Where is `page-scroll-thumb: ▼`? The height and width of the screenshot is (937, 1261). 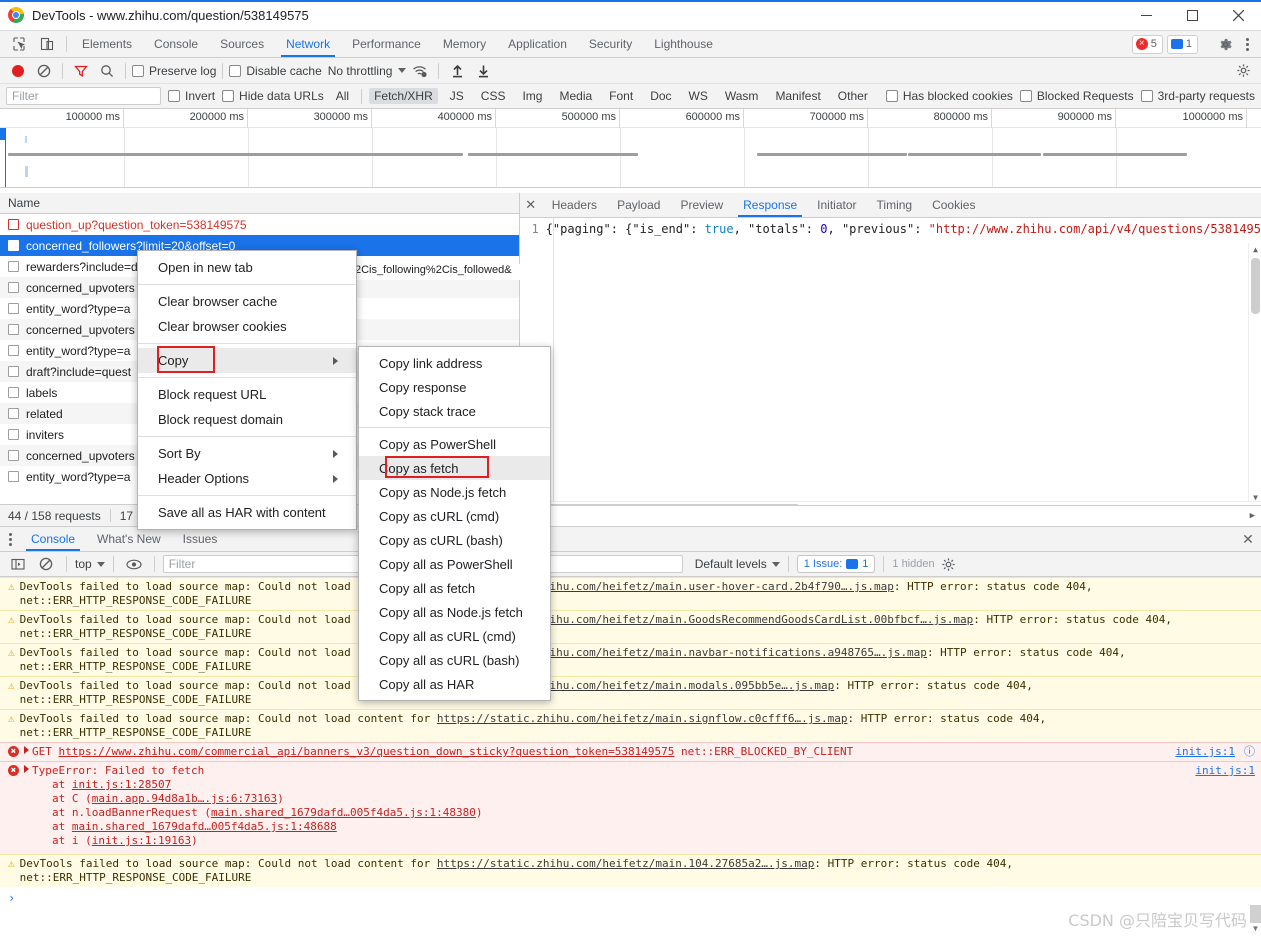 page-scroll-thumb: ▼ is located at coordinates (1255, 920).